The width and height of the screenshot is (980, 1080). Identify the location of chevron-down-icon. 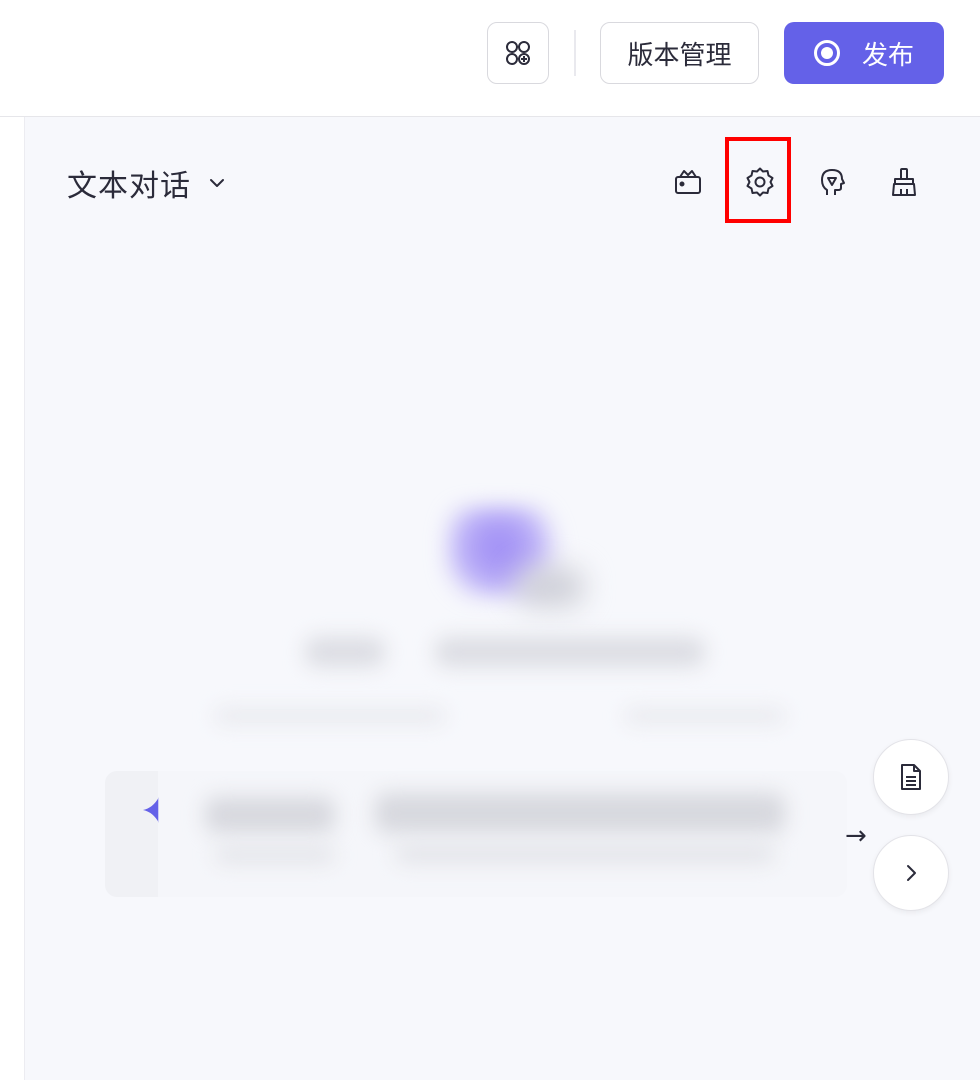
(217, 183).